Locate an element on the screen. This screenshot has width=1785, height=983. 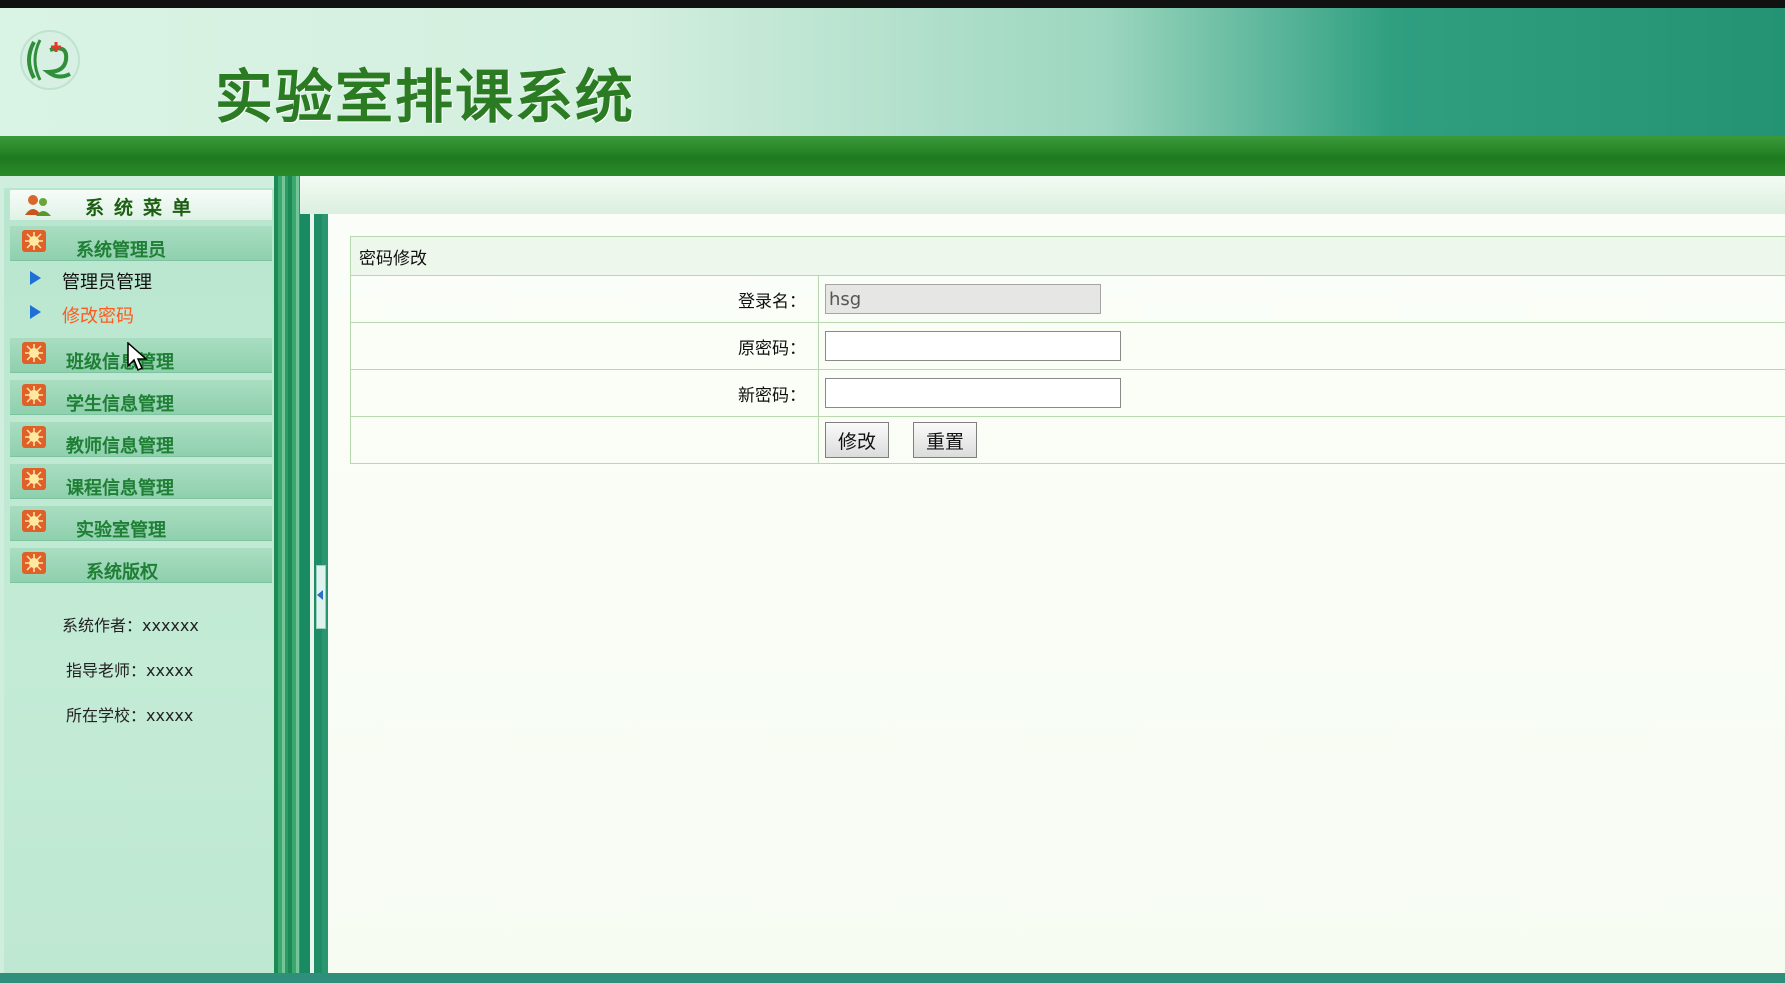
sidebar-section-label: 课程信息管理 is located at coordinates (120, 488).